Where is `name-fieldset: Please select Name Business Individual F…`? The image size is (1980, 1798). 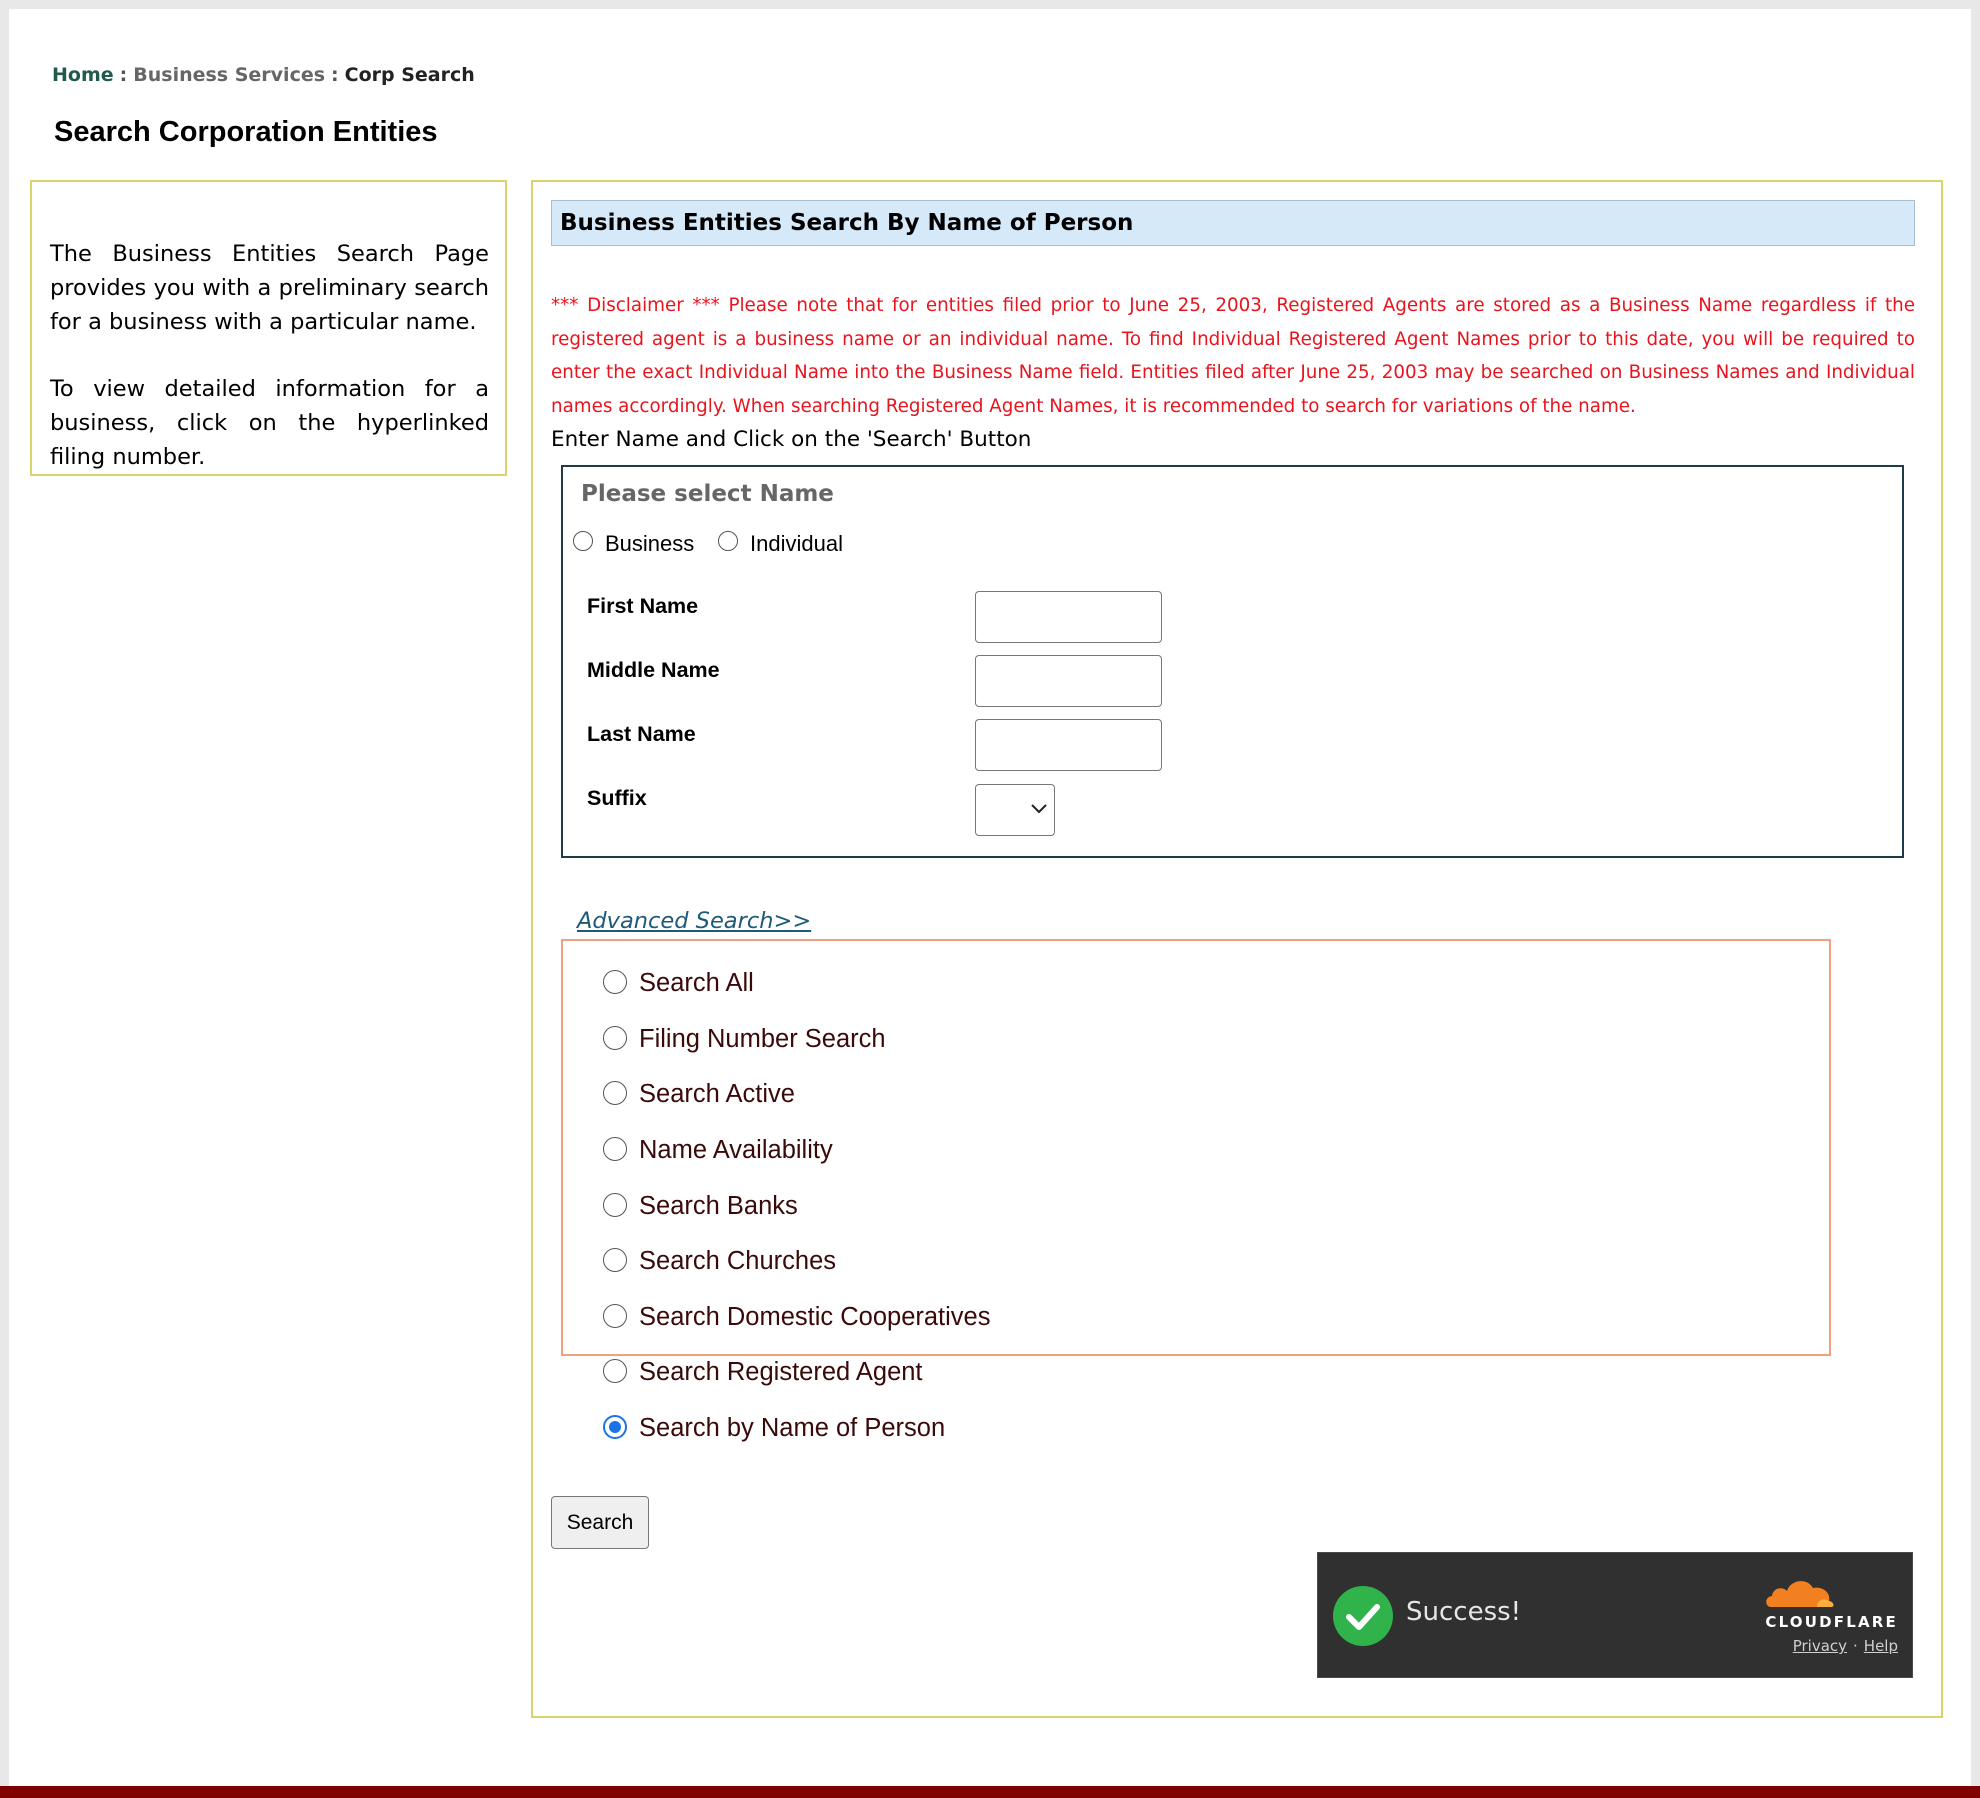 name-fieldset: Please select Name Business Individual F… is located at coordinates (1232, 661).